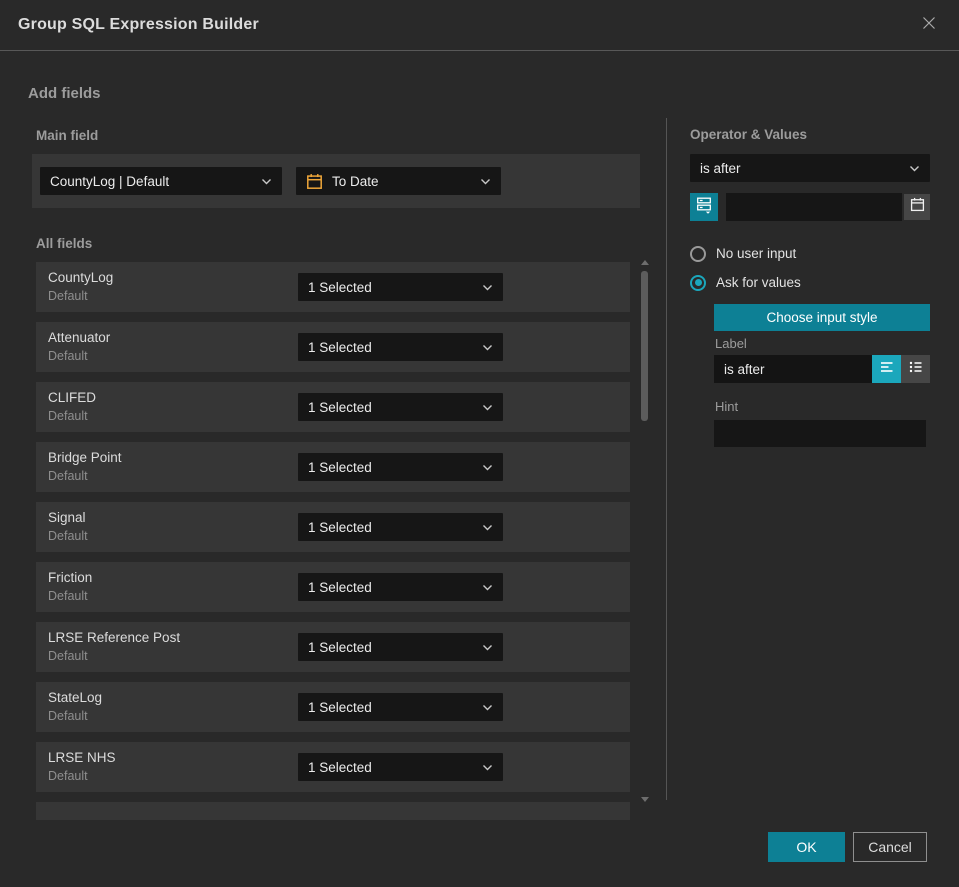  I want to click on field-row: LRSE Reference Post Default 1 Selected, so click(333, 647).